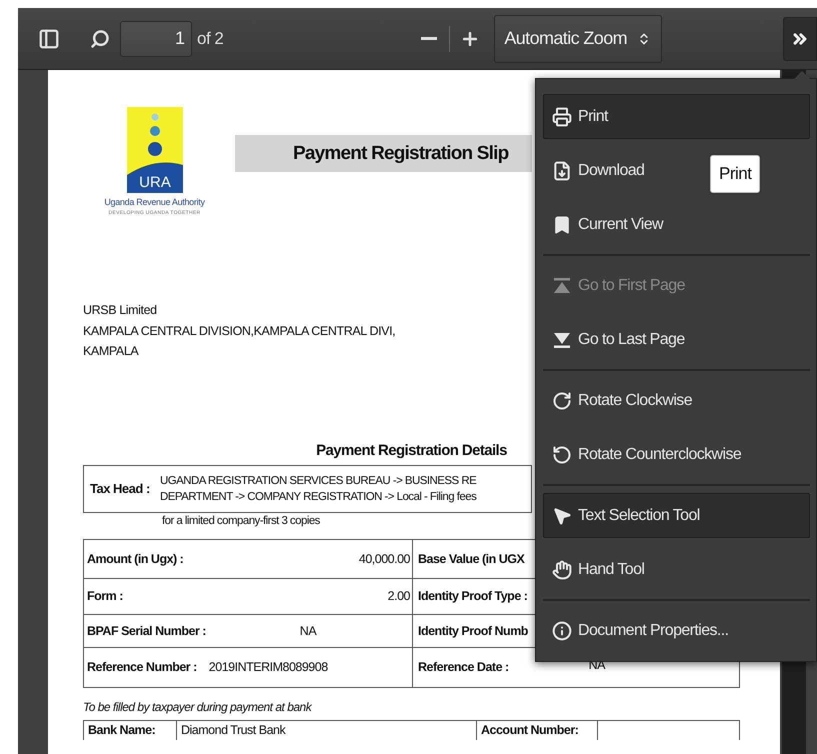 Image resolution: width=817 pixels, height=754 pixels. What do you see at coordinates (49, 39) in the screenshot?
I see `sidebar-icon` at bounding box center [49, 39].